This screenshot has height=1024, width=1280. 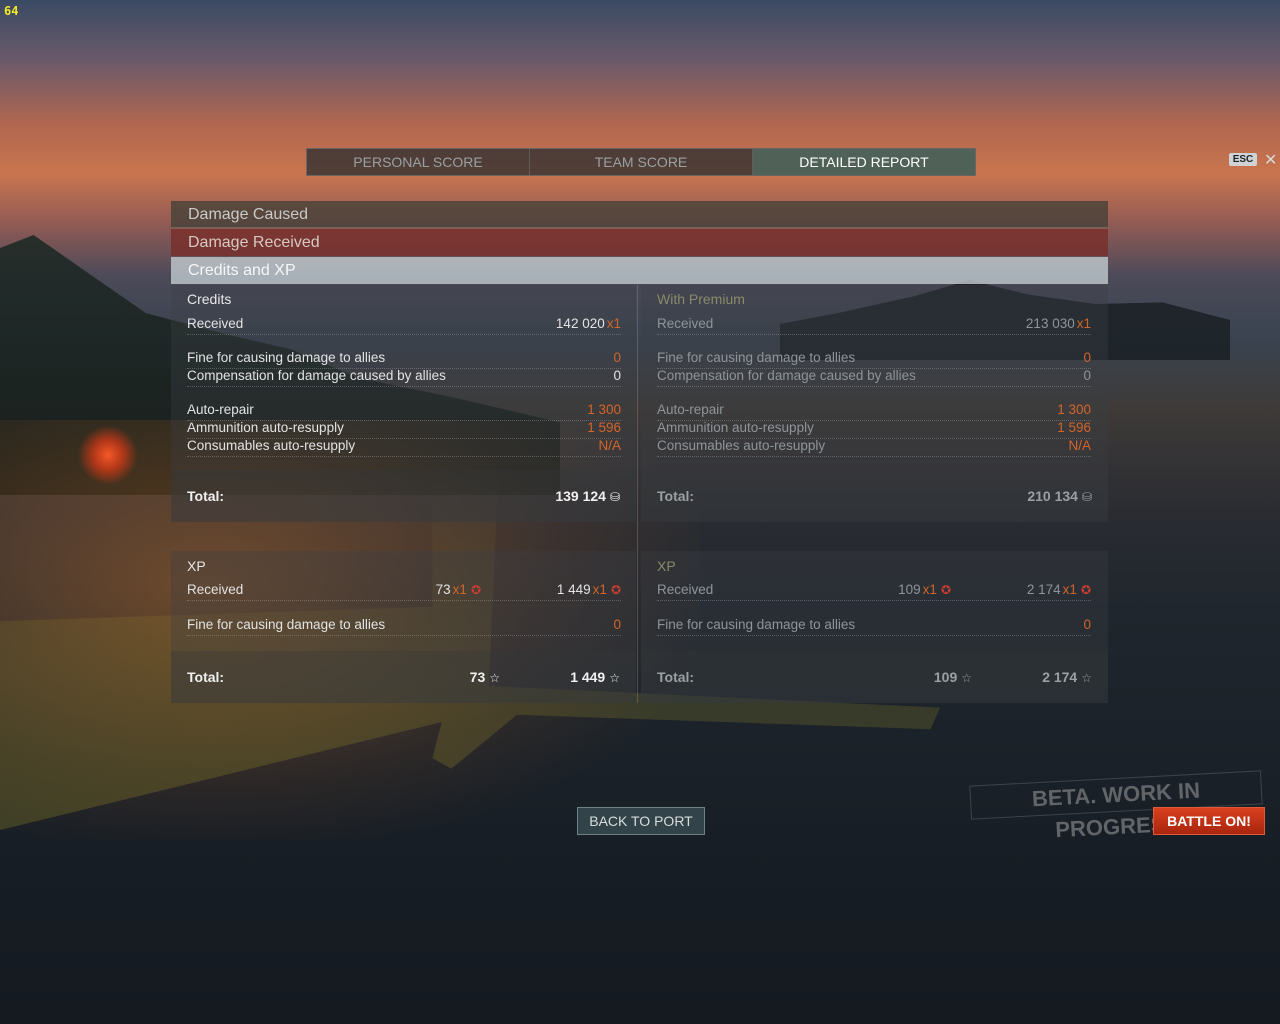 What do you see at coordinates (1067, 677) in the screenshot?
I see `total-value: 2 174 ☆` at bounding box center [1067, 677].